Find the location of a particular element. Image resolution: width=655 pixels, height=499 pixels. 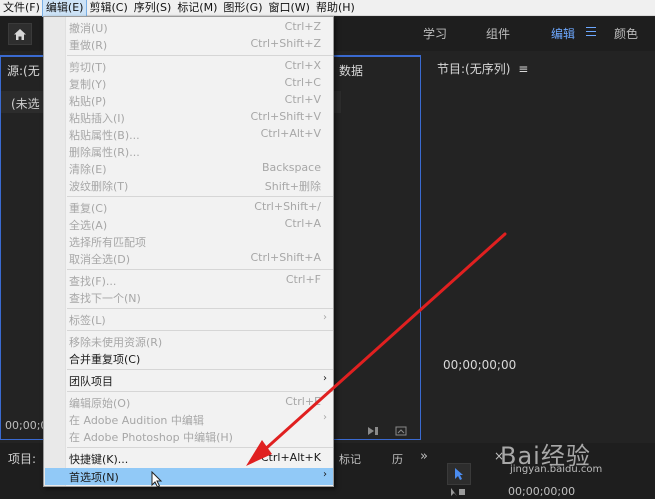

program-timecode: 00;00;00;00 is located at coordinates (480, 365).